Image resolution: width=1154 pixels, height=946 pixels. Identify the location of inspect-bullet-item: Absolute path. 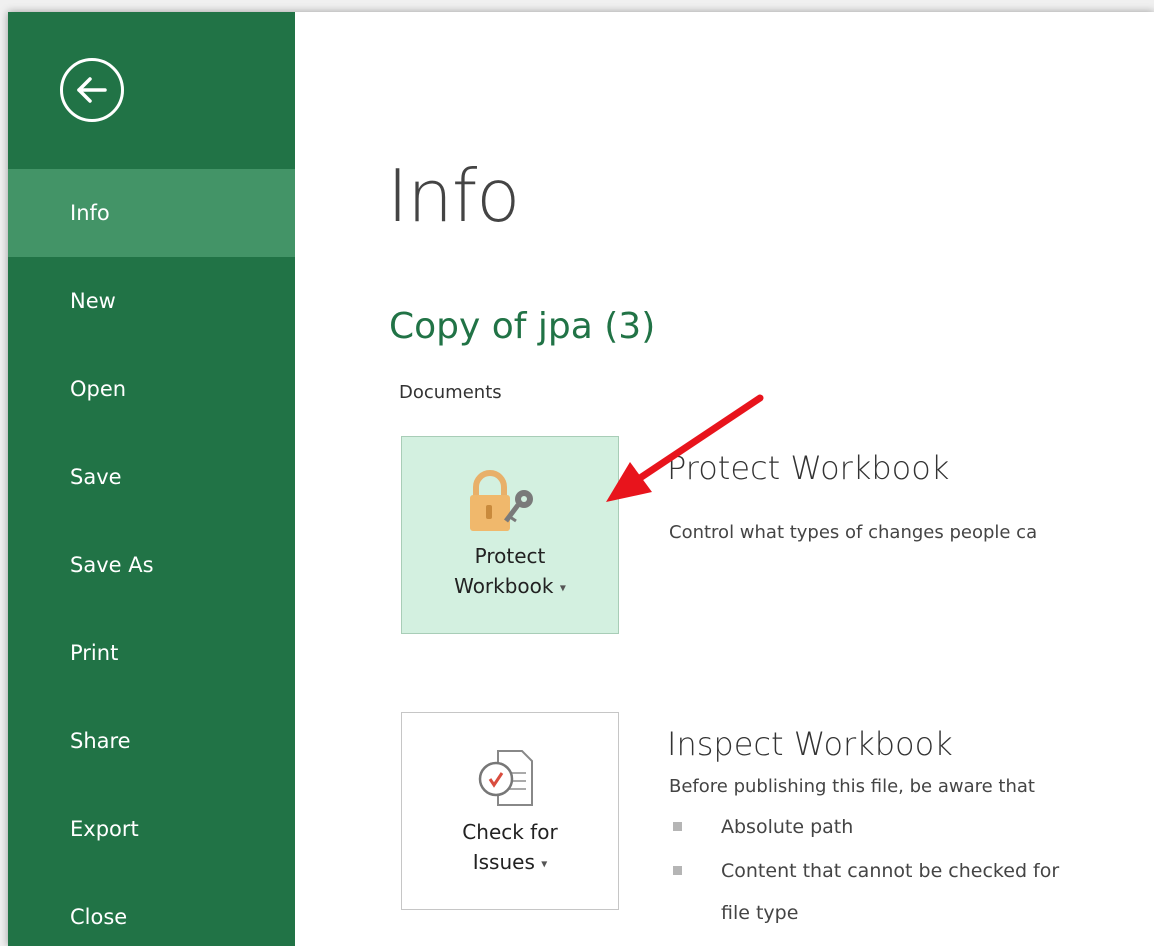
(763, 827).